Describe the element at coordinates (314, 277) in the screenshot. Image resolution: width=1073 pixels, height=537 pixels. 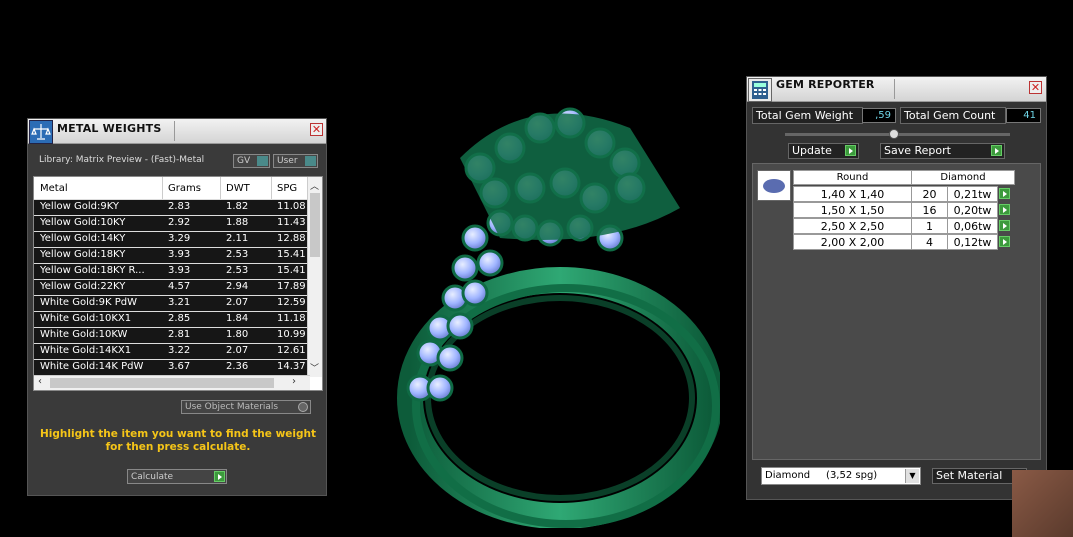
I see `vertical-scrollbar: ︿ ﹀` at that location.